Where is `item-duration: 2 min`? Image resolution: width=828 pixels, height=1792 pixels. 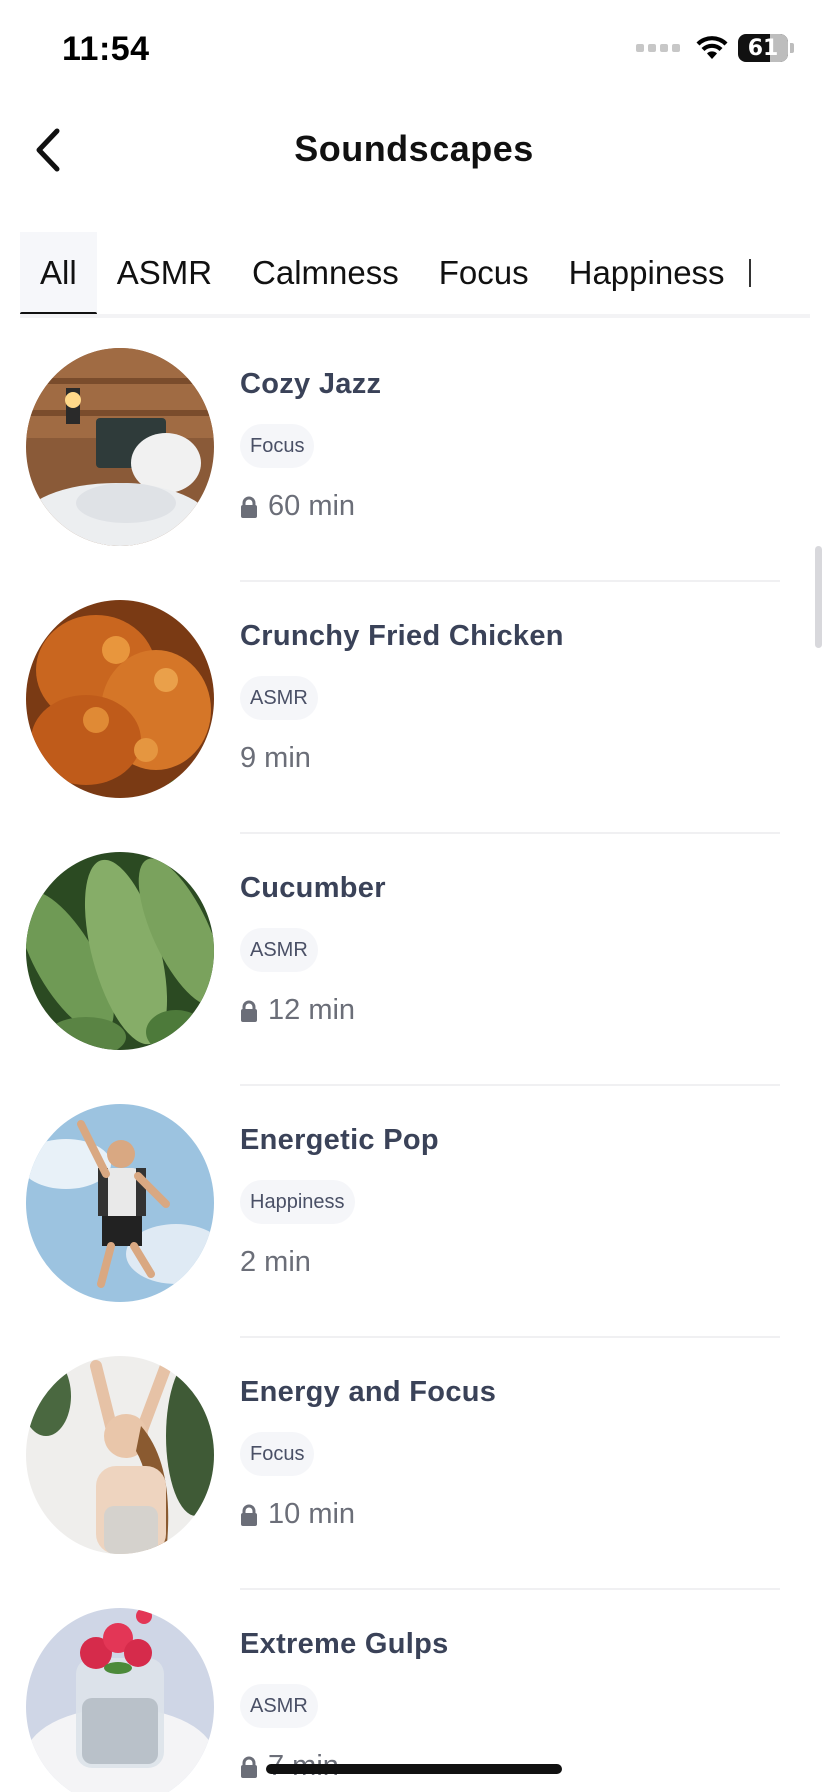
item-duration: 2 min is located at coordinates (275, 1262).